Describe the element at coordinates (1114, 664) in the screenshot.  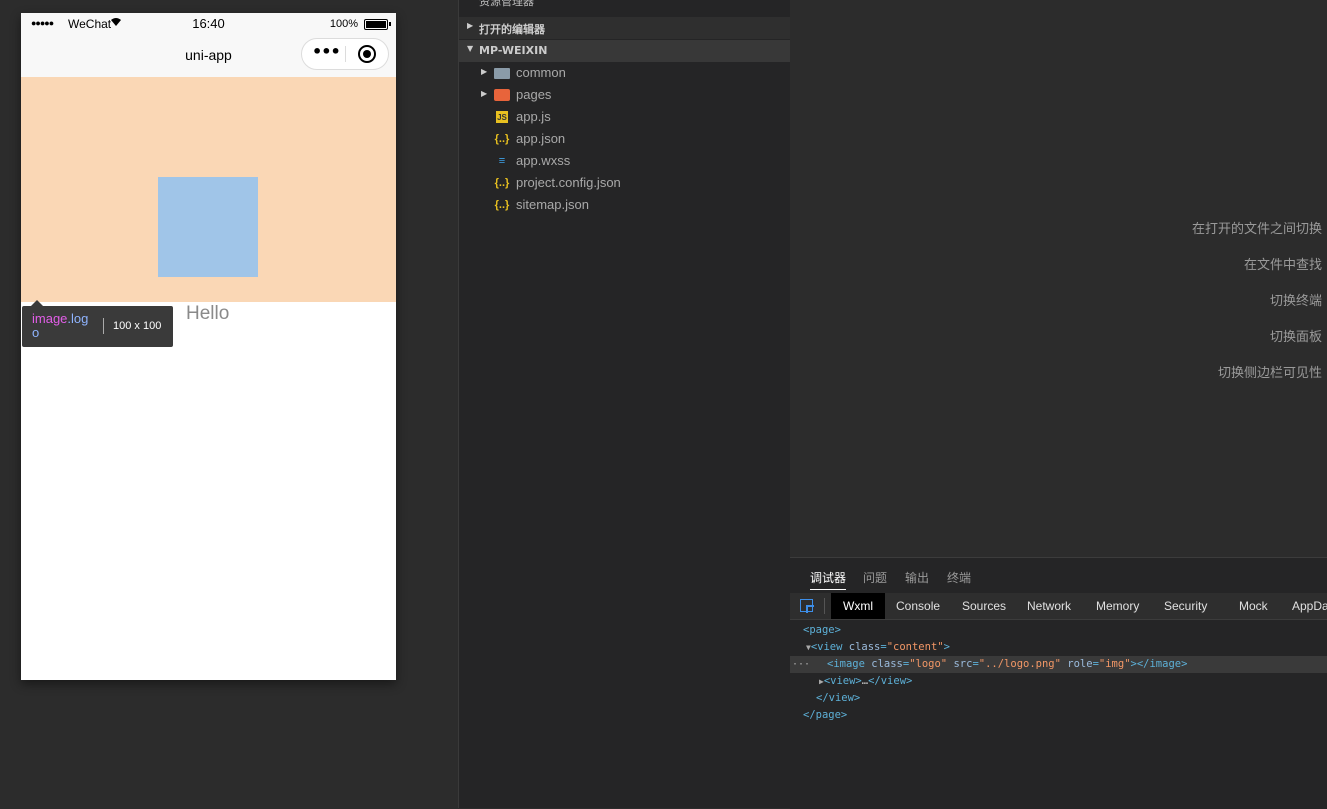
I see `attr-value: "img"` at that location.